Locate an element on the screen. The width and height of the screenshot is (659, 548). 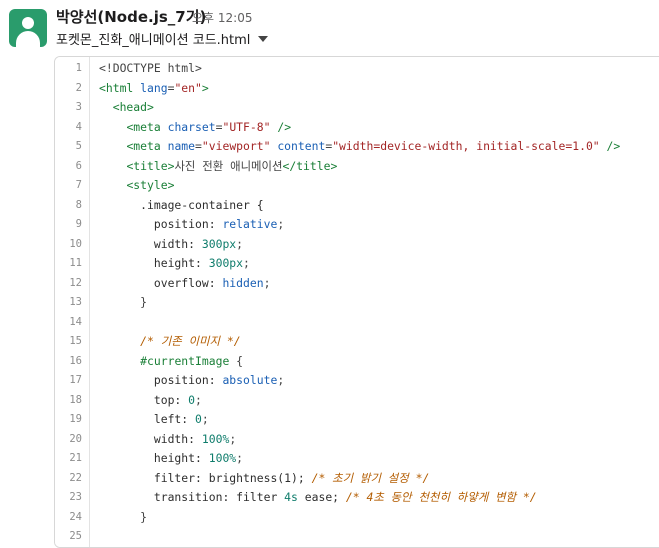
code-line: 7 <style> is located at coordinates (357, 186).